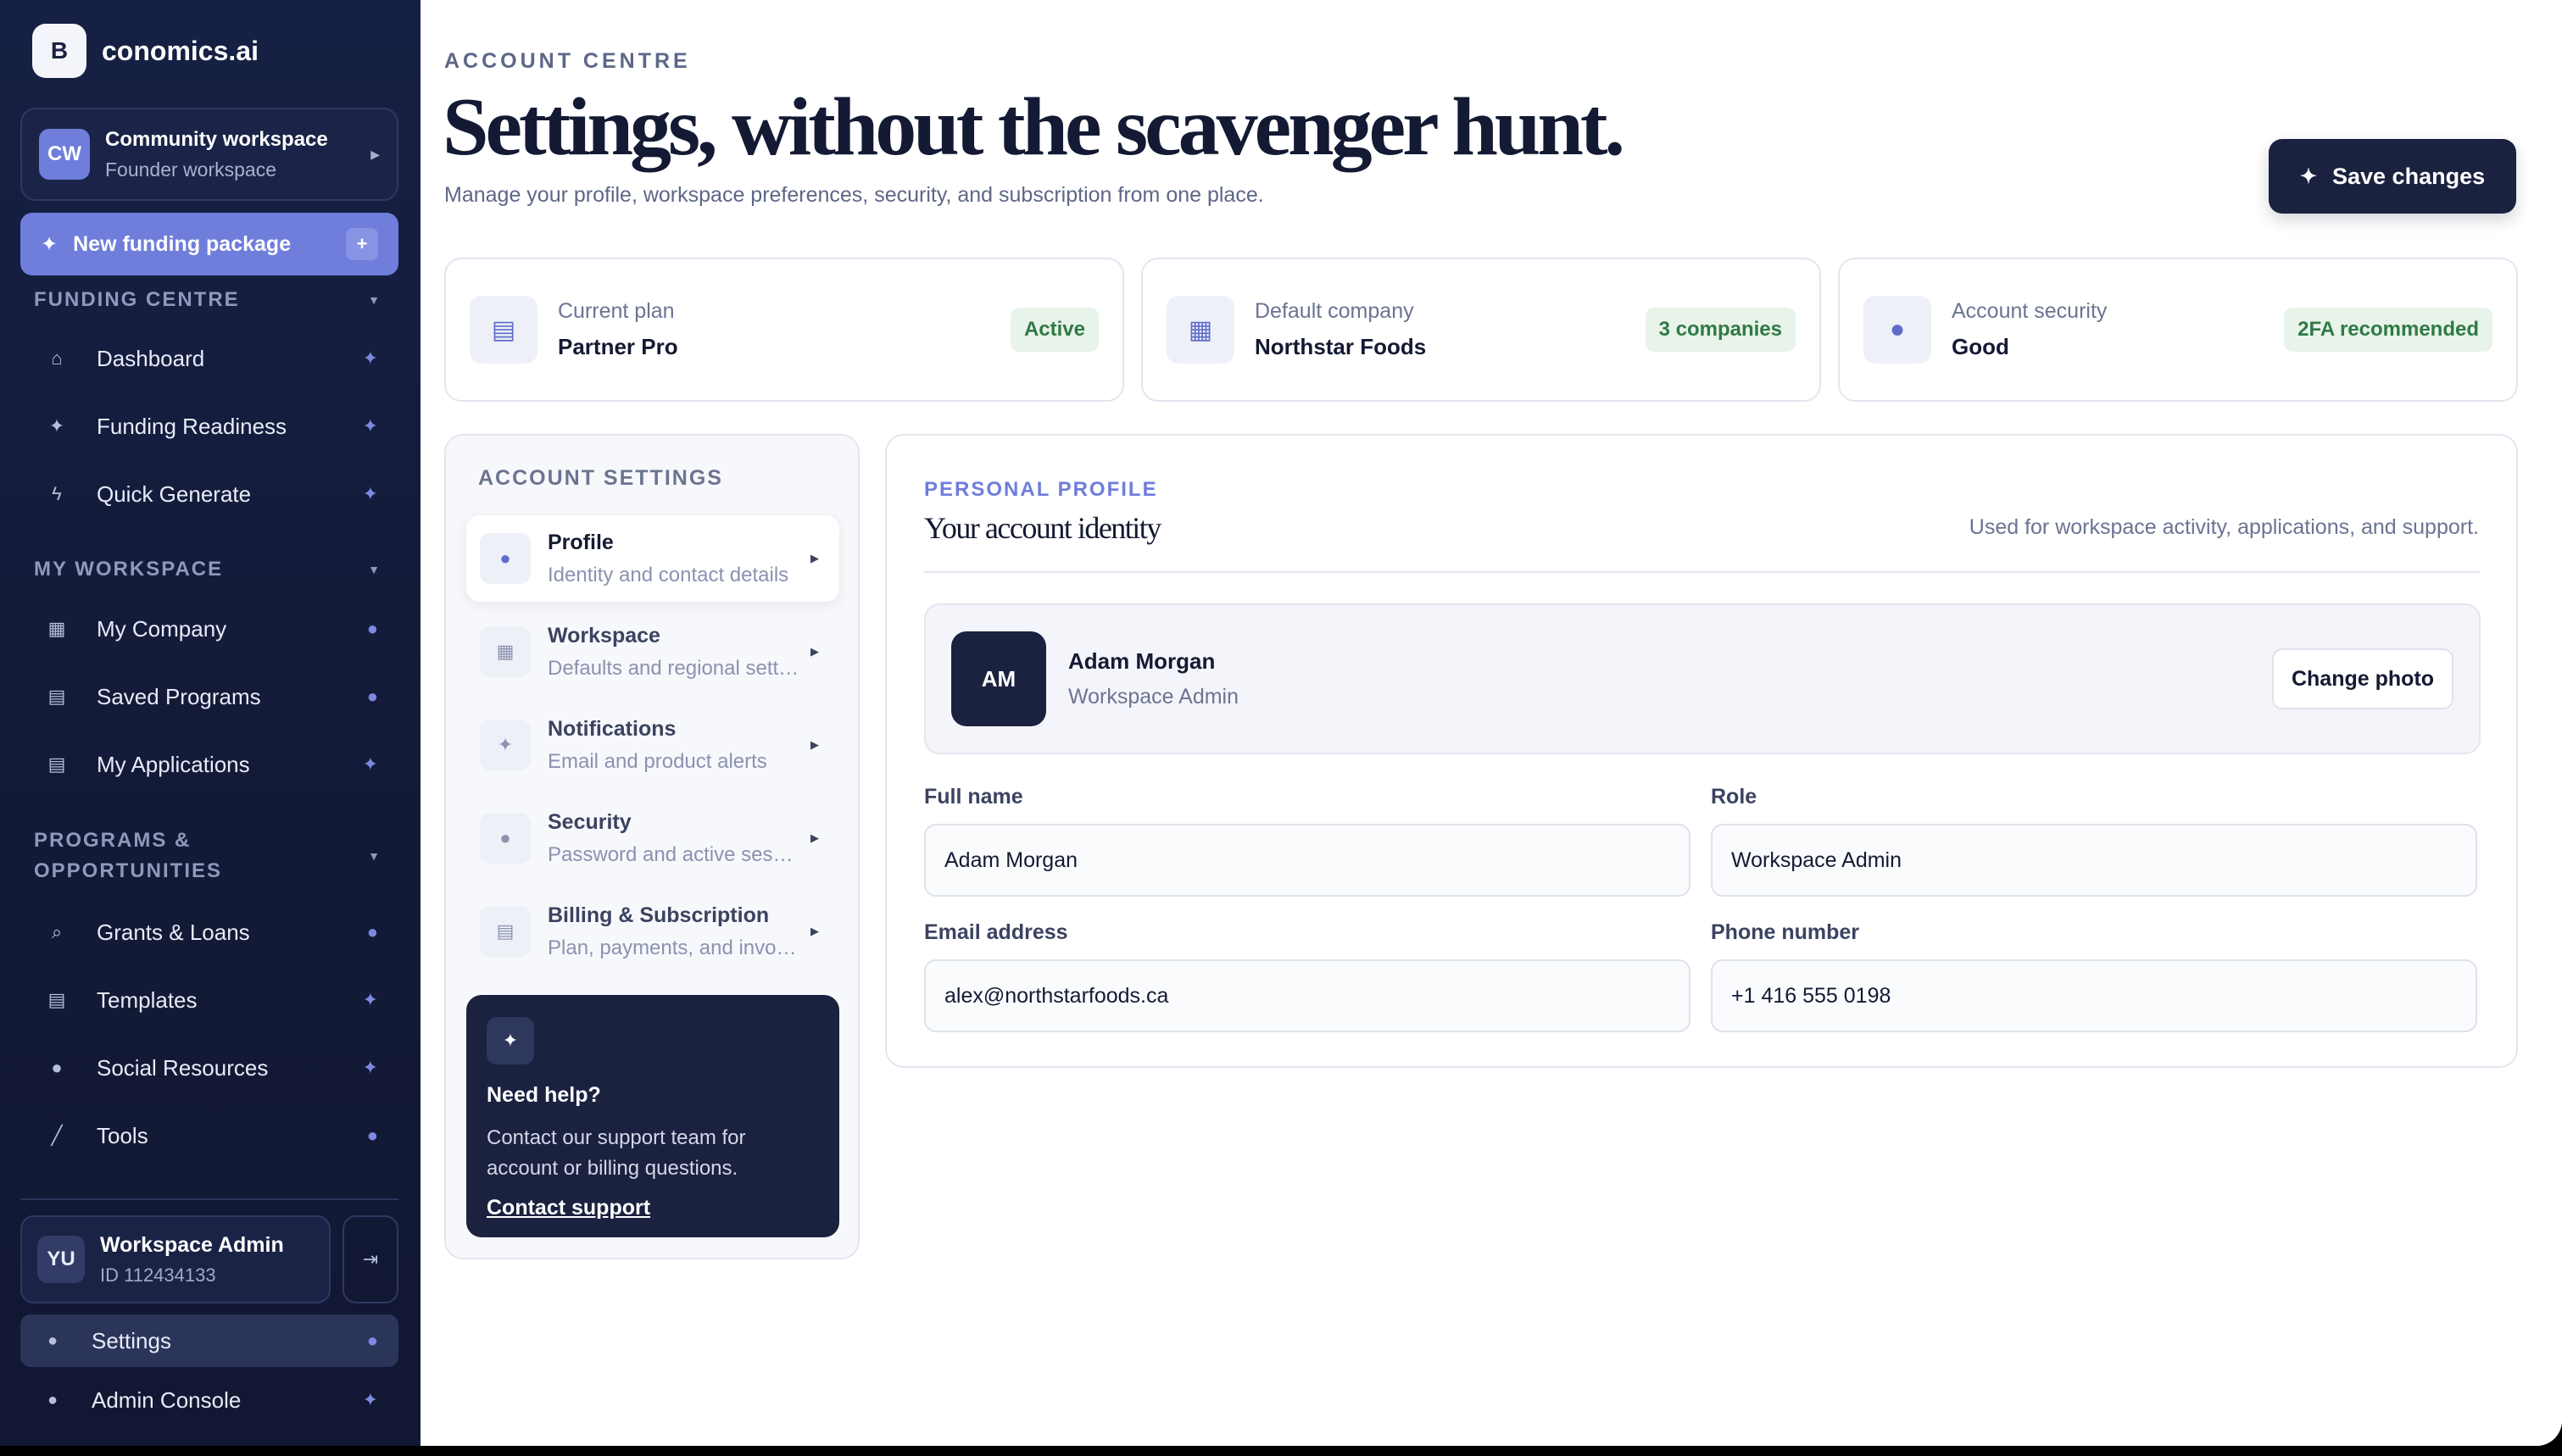  I want to click on sidebar-divider, so click(209, 1199).